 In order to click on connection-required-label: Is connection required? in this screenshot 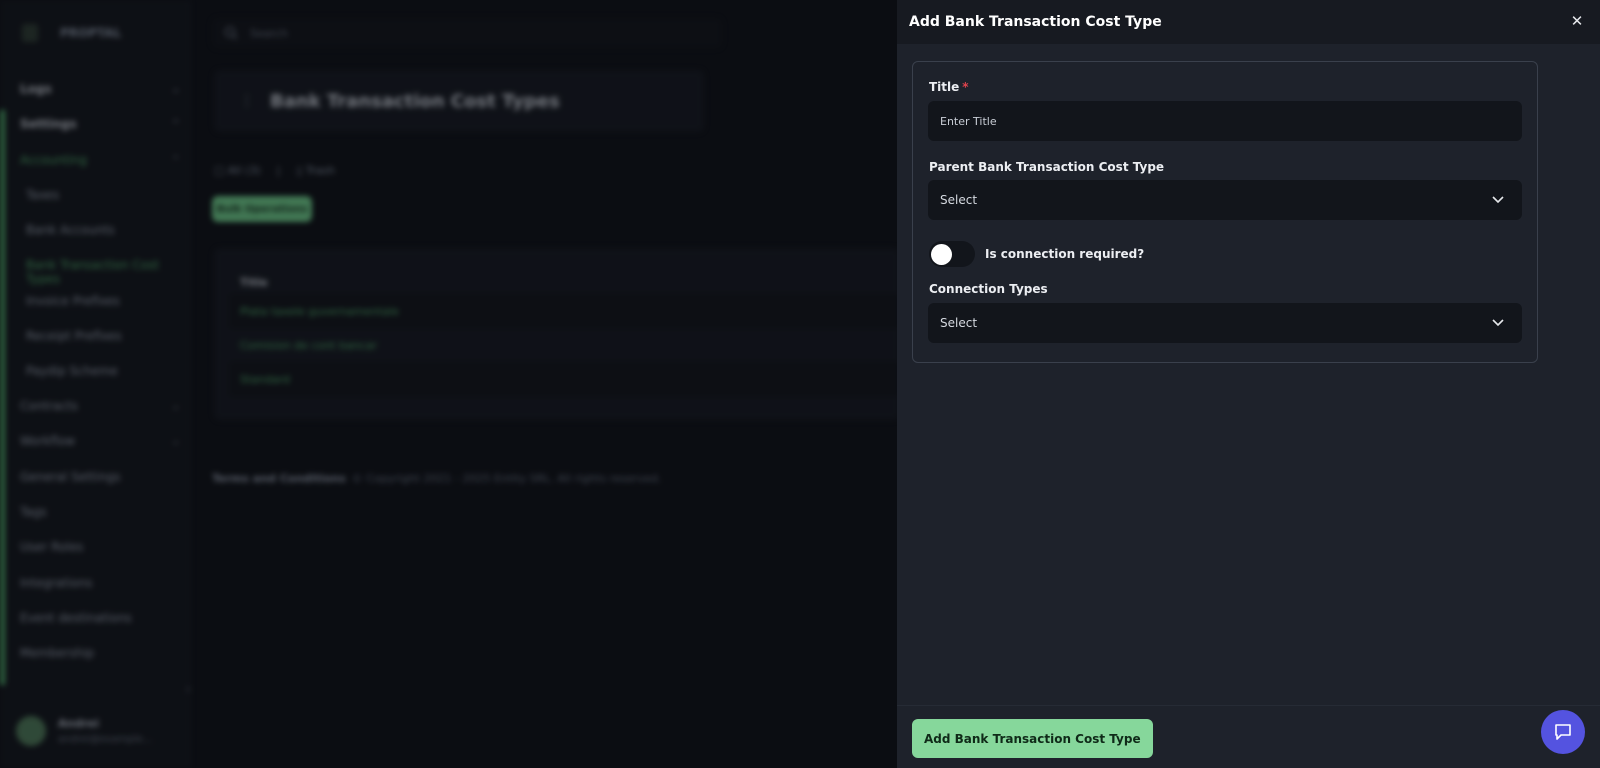, I will do `click(1065, 254)`.